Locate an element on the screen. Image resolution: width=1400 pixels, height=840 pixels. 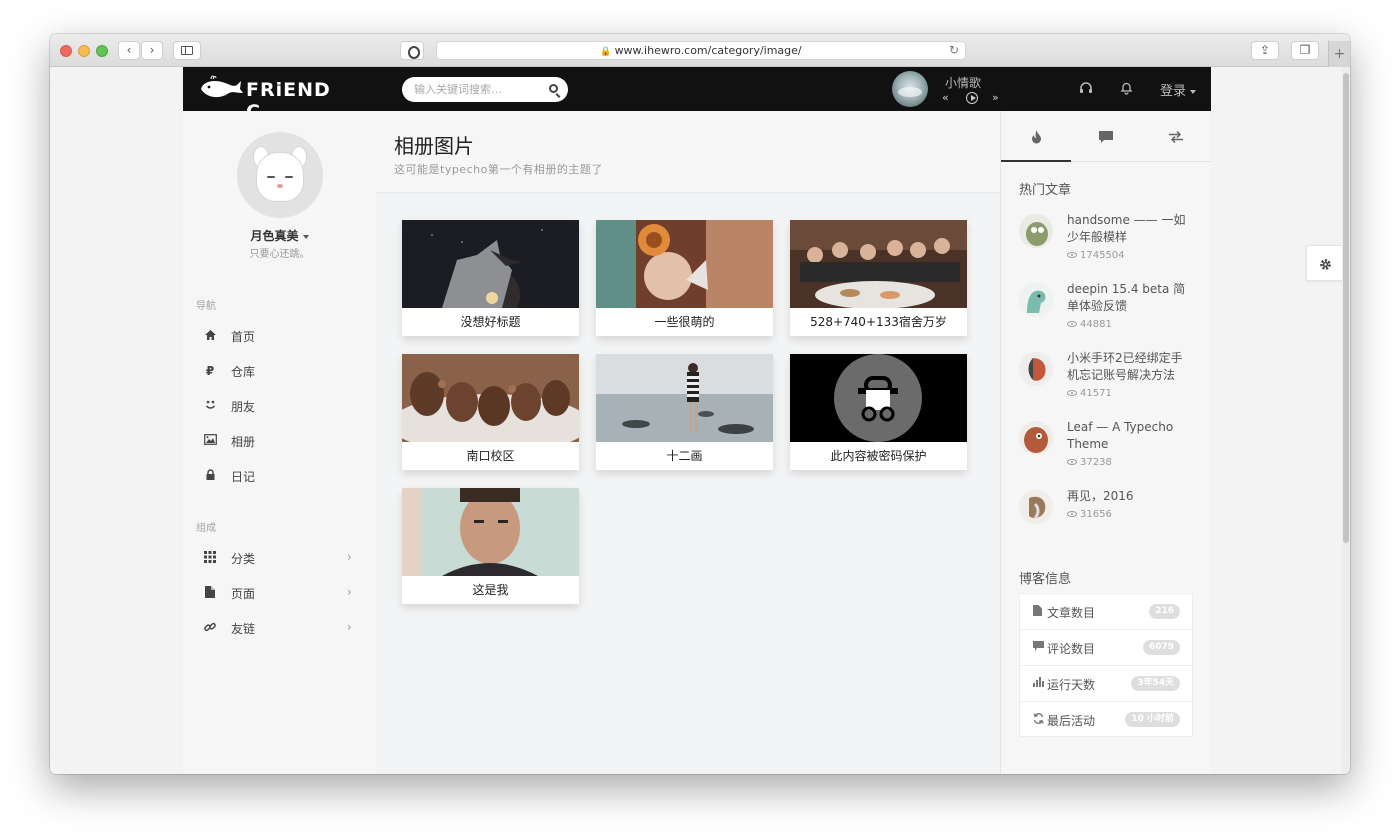
album-card: 一些很萌的 is located at coordinates (684, 278).